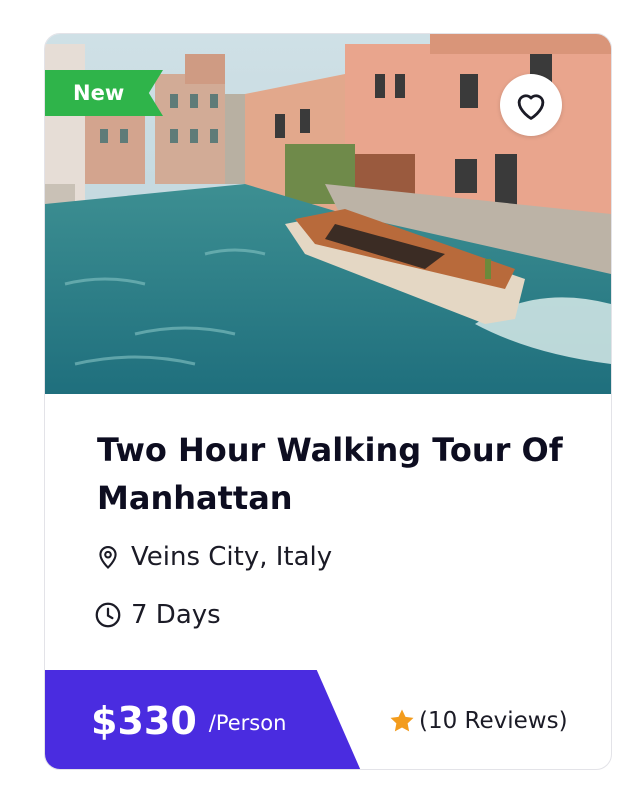 Image resolution: width=638 pixels, height=802 pixels. I want to click on star-icon, so click(402, 720).